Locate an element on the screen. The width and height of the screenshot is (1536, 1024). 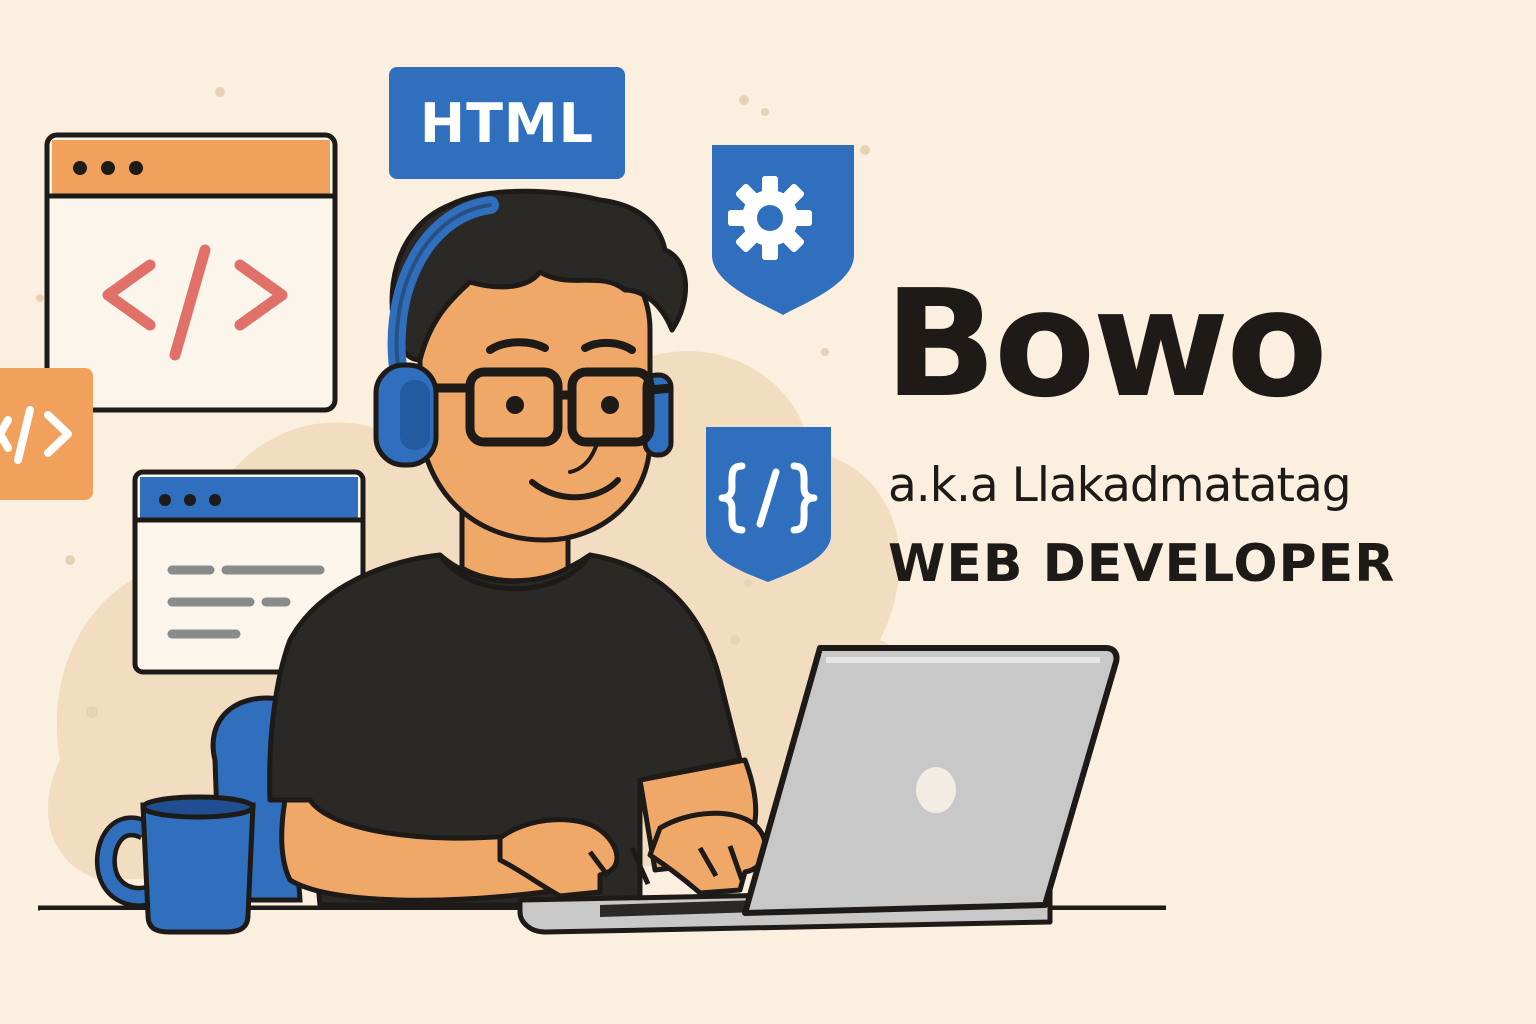
code-window is located at coordinates (191, 272).